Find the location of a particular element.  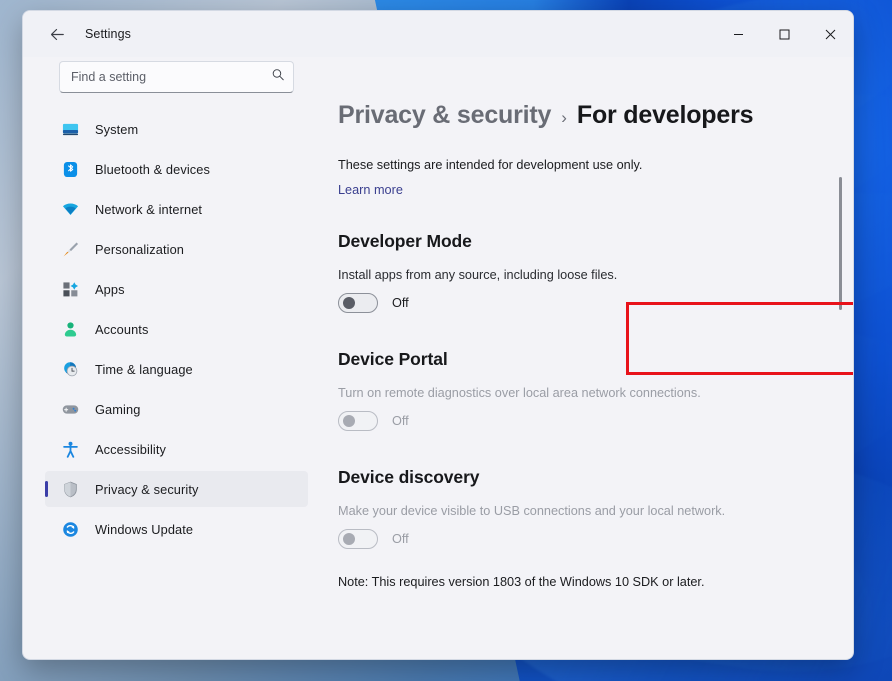

sidebar-item-network-internet: Network & internet is located at coordinates (176, 209).